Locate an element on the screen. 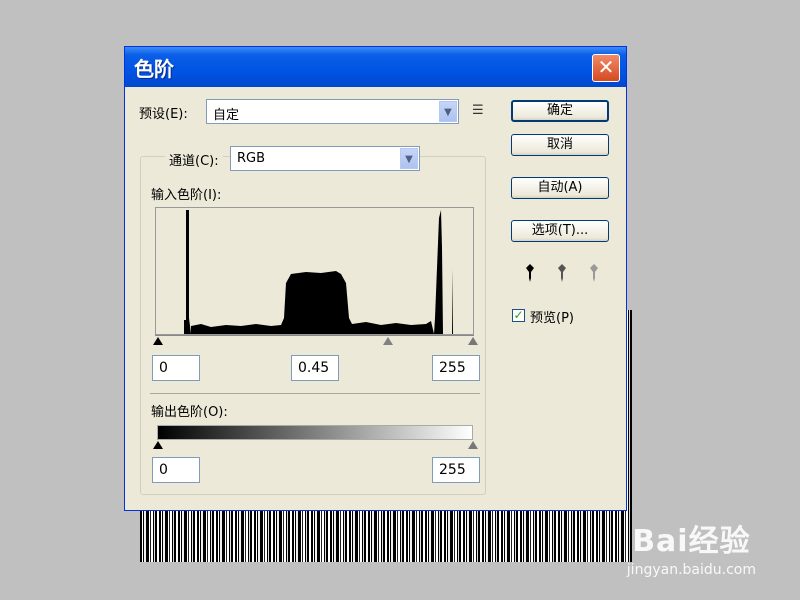 This screenshot has height=600, width=800. output-white-field: 255 is located at coordinates (456, 470).